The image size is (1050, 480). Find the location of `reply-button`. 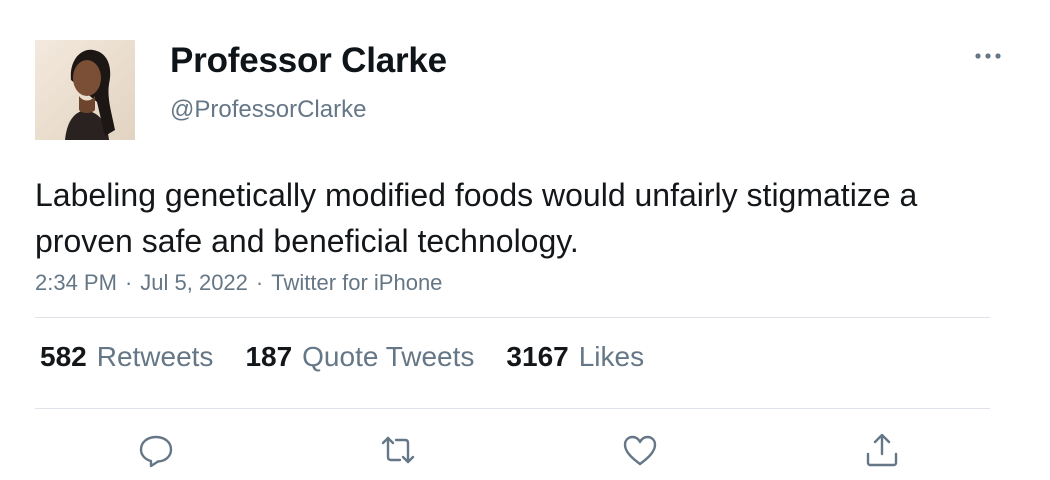

reply-button is located at coordinates (156, 450).